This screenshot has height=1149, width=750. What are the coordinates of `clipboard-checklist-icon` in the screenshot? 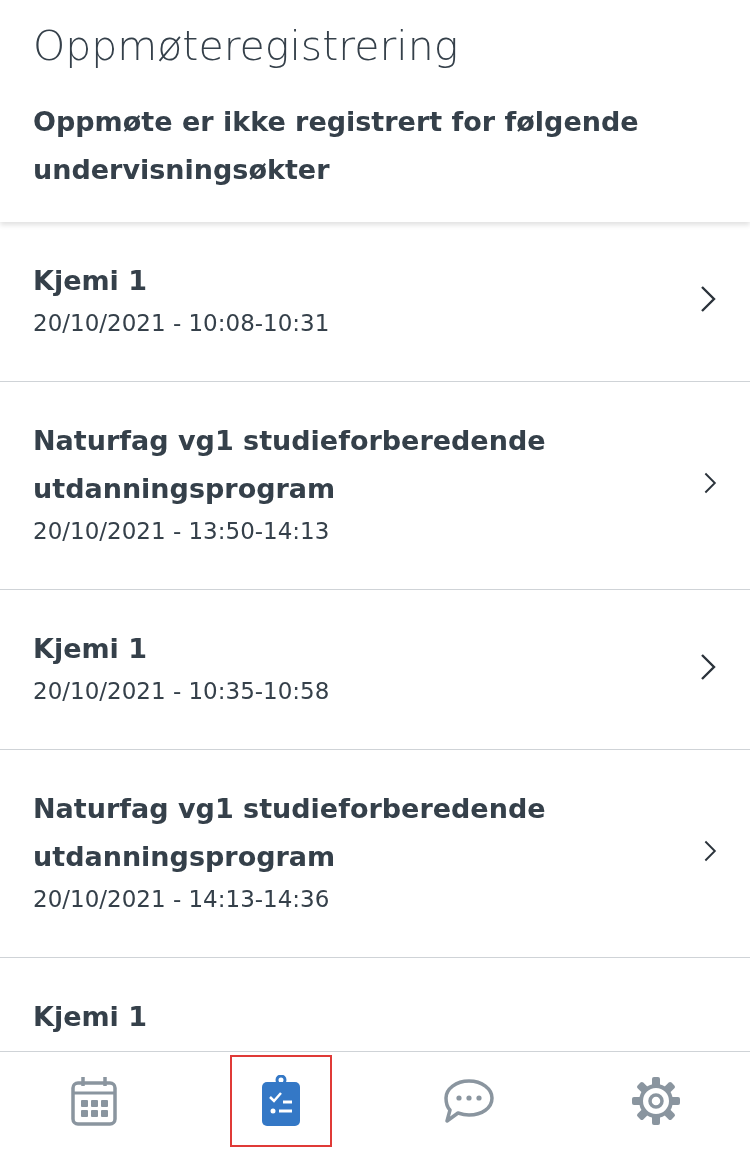 It's located at (281, 1100).